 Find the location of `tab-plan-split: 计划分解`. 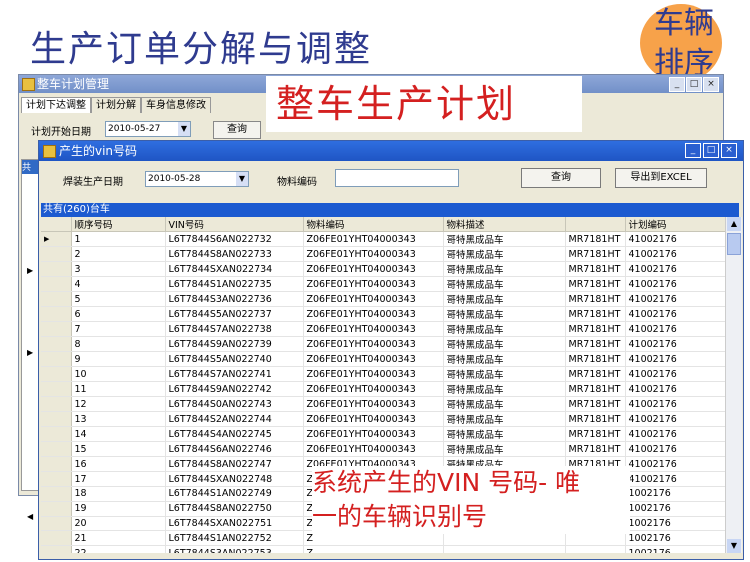

tab-plan-split: 计划分解 is located at coordinates (116, 105).